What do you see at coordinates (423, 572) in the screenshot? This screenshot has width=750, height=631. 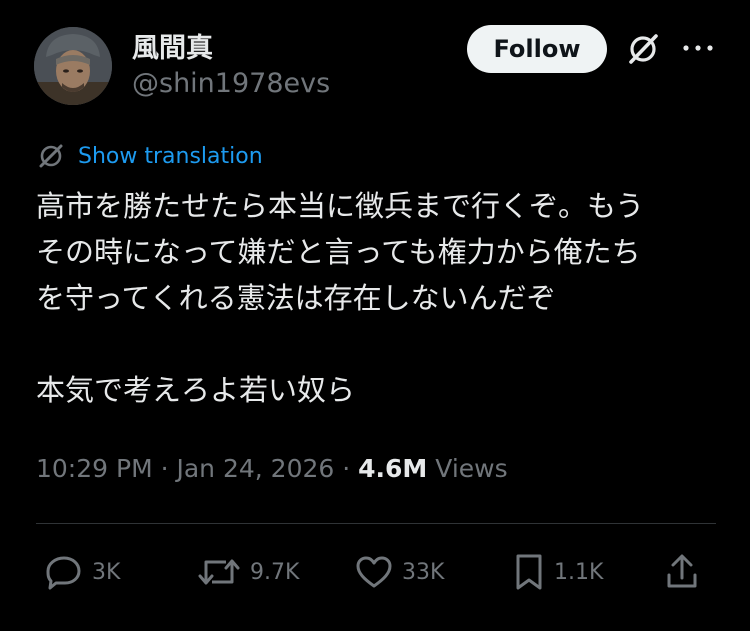 I see `like-count: 33K` at bounding box center [423, 572].